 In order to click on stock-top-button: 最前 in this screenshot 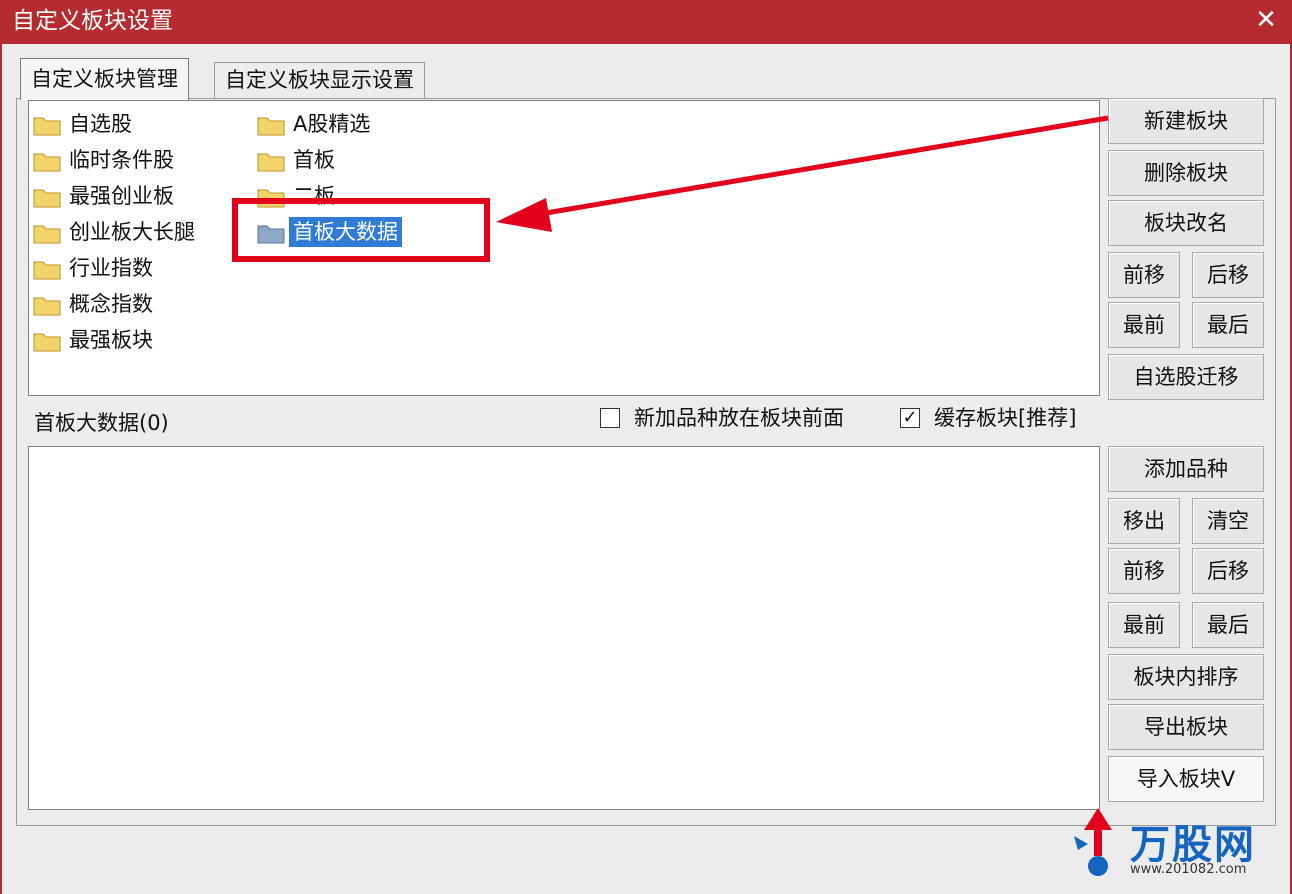, I will do `click(1144, 625)`.